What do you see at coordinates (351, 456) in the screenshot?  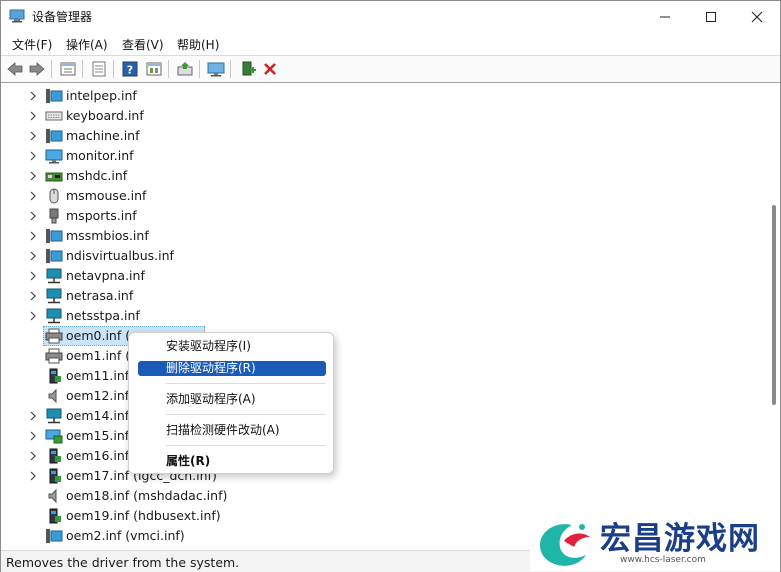 I see `tree-row: oem16.inf` at bounding box center [351, 456].